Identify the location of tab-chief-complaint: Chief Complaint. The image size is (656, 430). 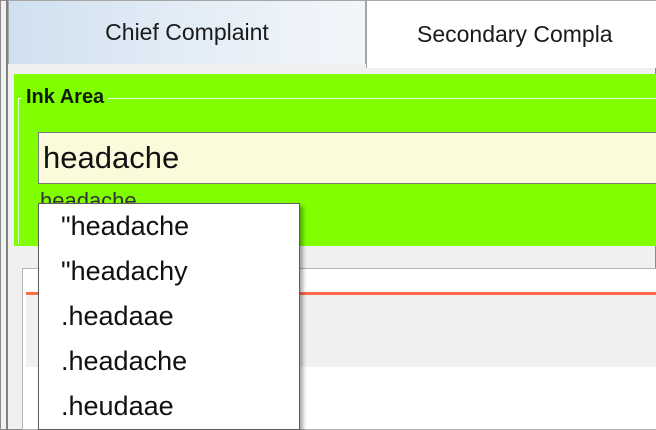
(187, 32).